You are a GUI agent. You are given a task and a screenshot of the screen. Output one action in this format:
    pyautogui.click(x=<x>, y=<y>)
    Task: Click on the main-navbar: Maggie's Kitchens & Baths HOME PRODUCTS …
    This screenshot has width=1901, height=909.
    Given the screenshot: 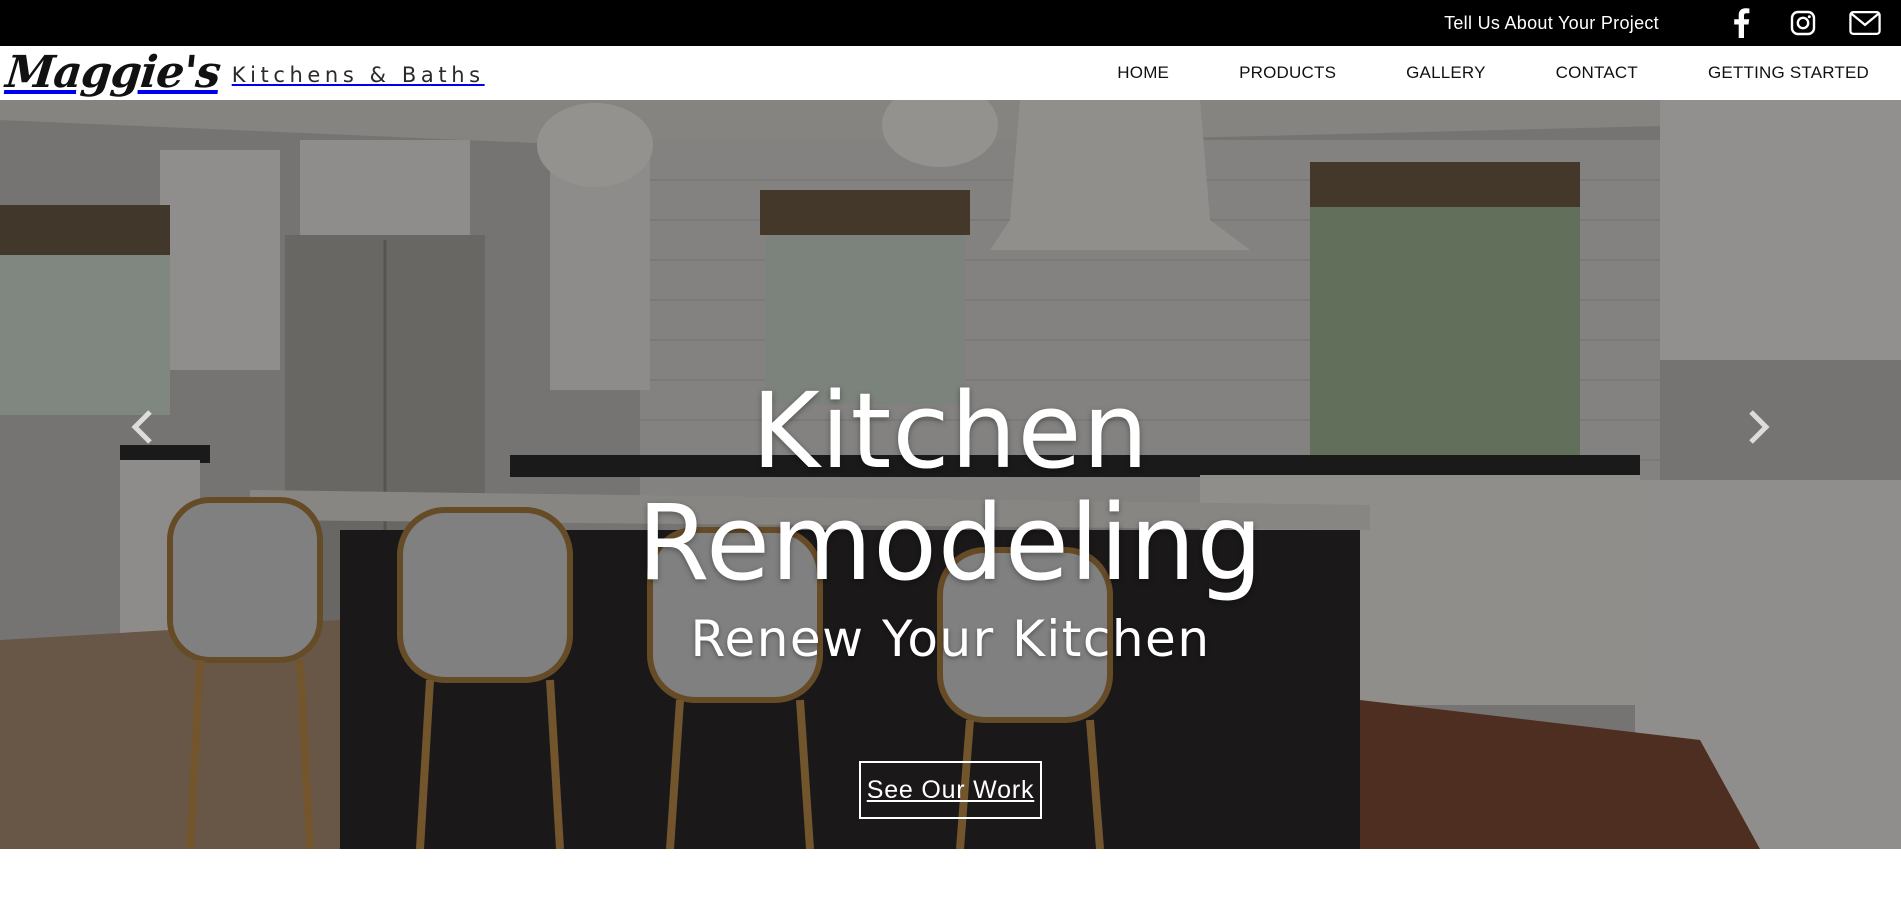 What is the action you would take?
    pyautogui.click(x=950, y=73)
    